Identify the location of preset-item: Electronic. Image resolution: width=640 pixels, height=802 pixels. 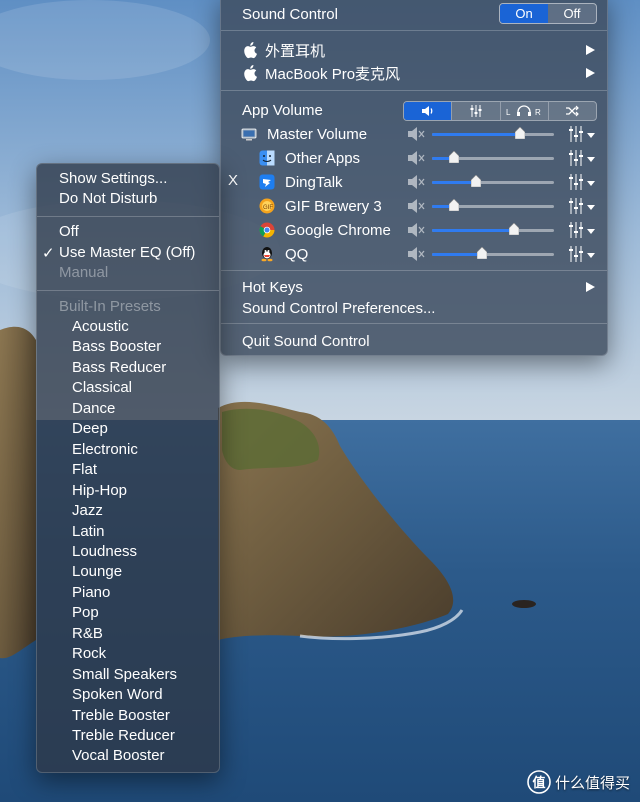
(105, 449).